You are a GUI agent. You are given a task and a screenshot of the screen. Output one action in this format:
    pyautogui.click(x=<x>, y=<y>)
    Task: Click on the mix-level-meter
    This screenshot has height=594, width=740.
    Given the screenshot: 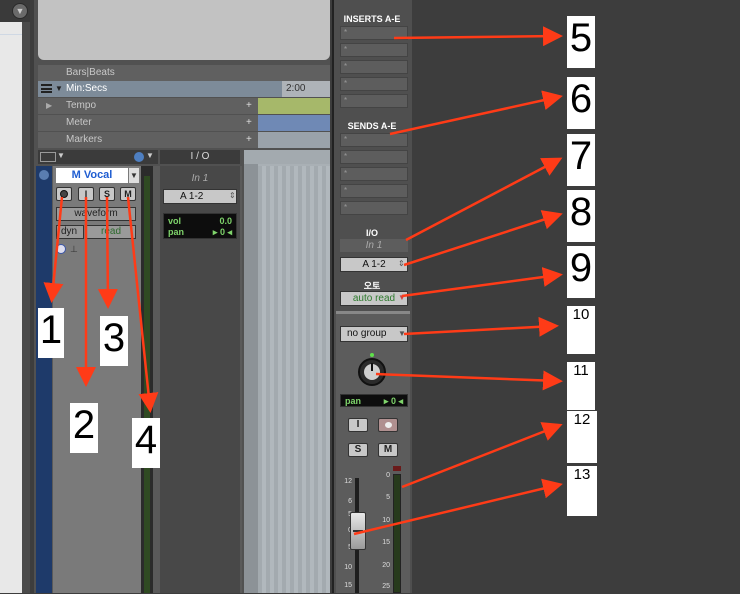 What is the action you would take?
    pyautogui.click(x=397, y=533)
    